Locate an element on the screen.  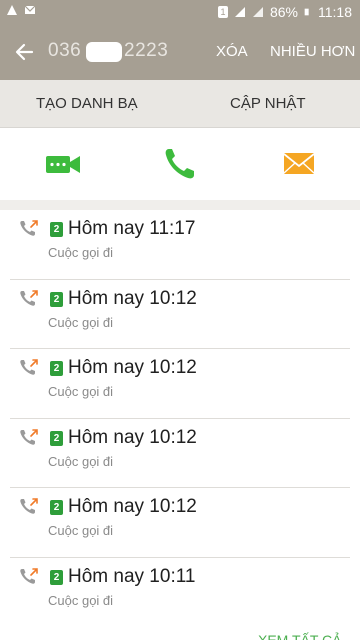
section-divider is located at coordinates (180, 205).